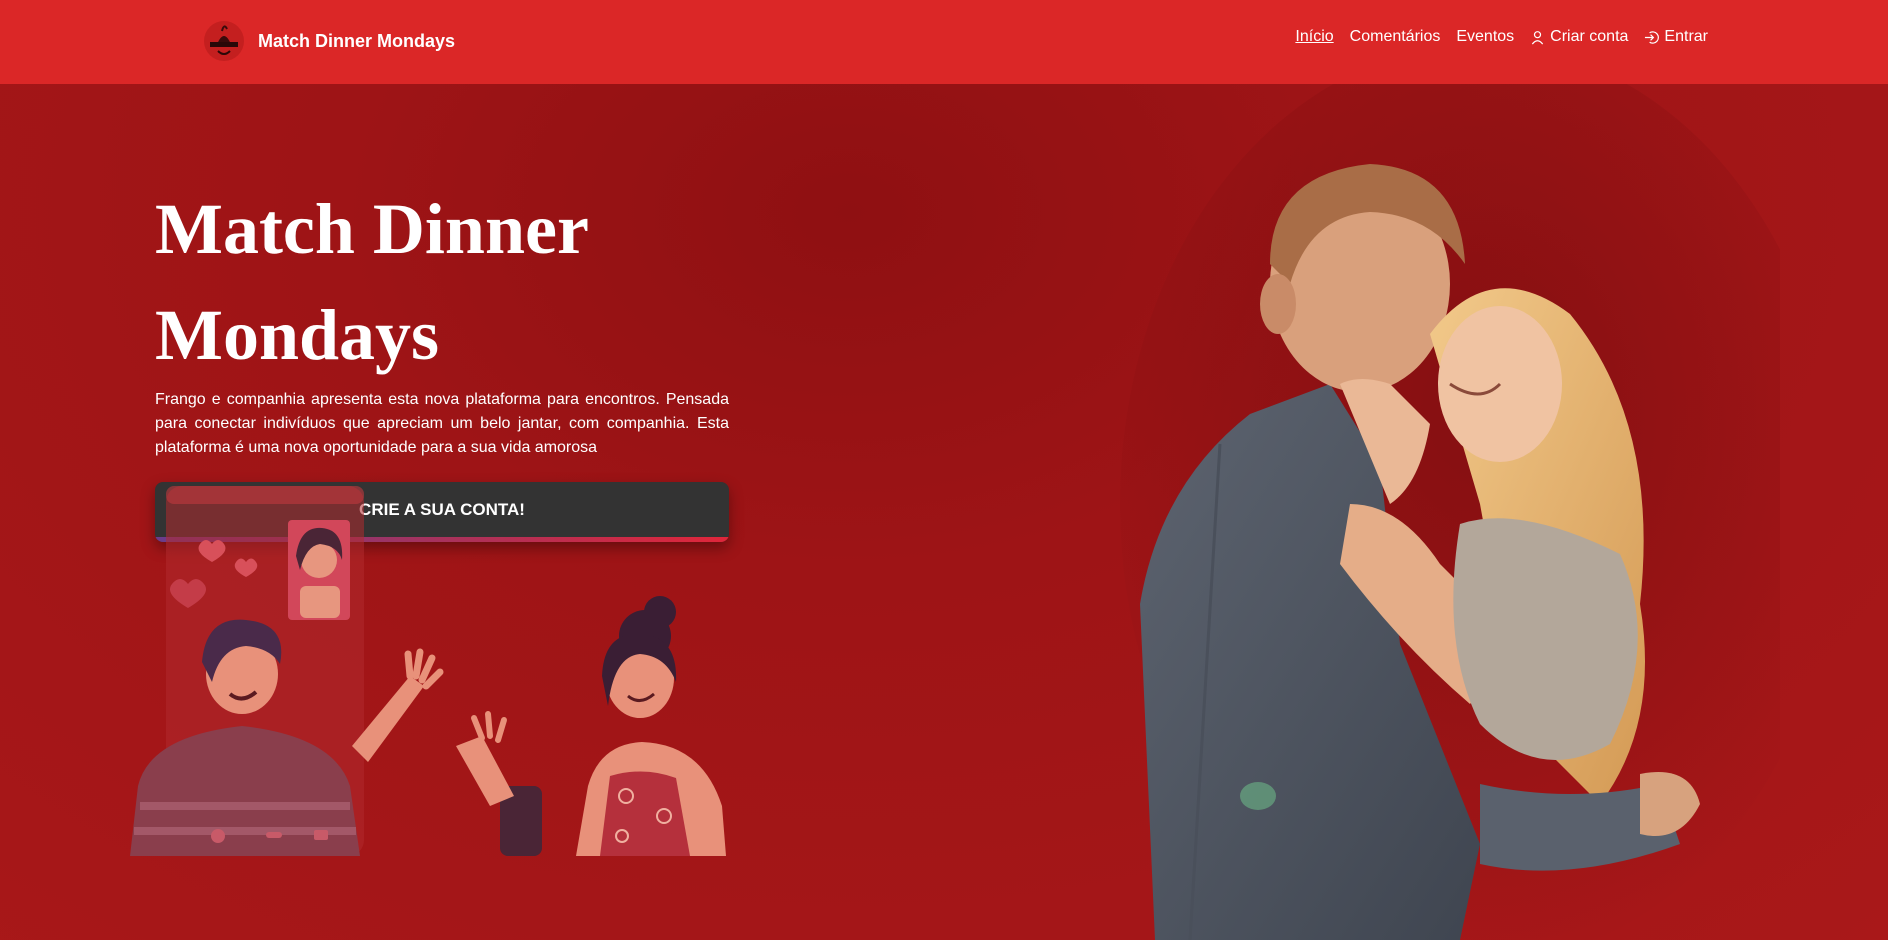  I want to click on nav-link-entrar: Entrar, so click(1676, 37).